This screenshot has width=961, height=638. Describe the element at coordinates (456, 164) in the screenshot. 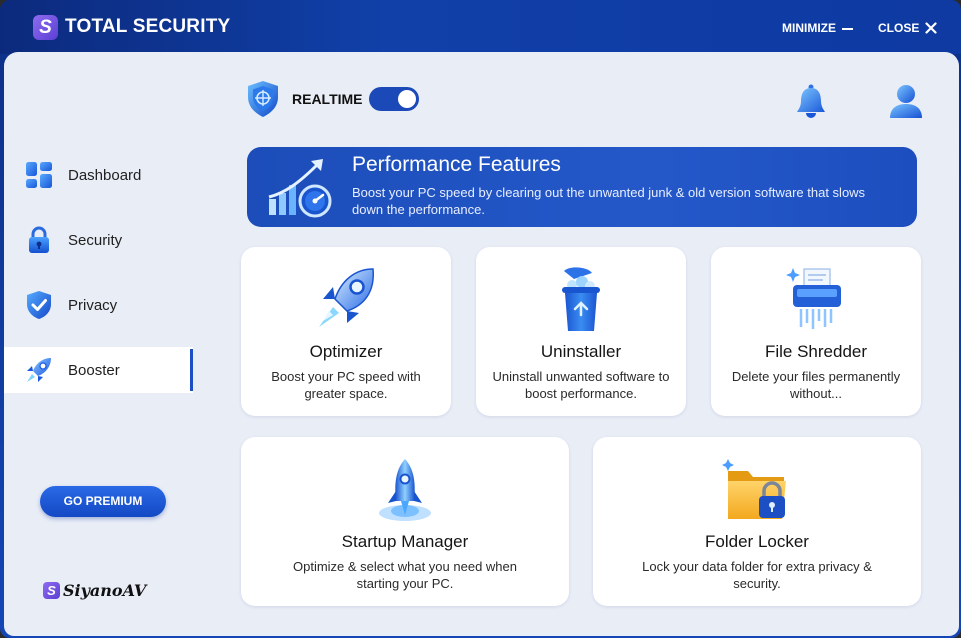

I see `banner-title: Performance Features` at that location.